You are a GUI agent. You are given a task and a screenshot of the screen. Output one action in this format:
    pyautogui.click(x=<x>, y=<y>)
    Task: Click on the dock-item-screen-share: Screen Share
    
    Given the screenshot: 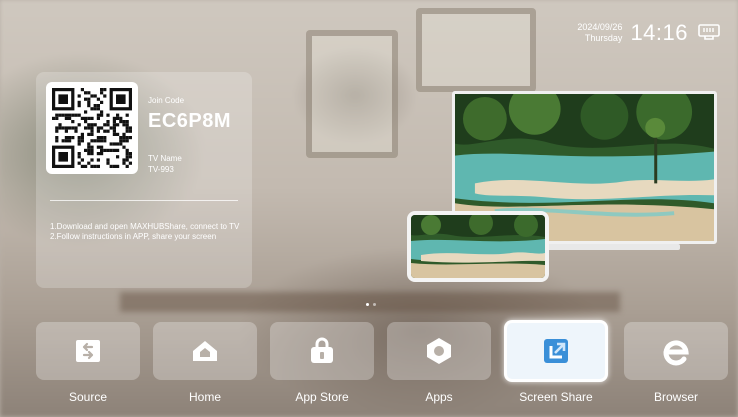 What is the action you would take?
    pyautogui.click(x=556, y=362)
    